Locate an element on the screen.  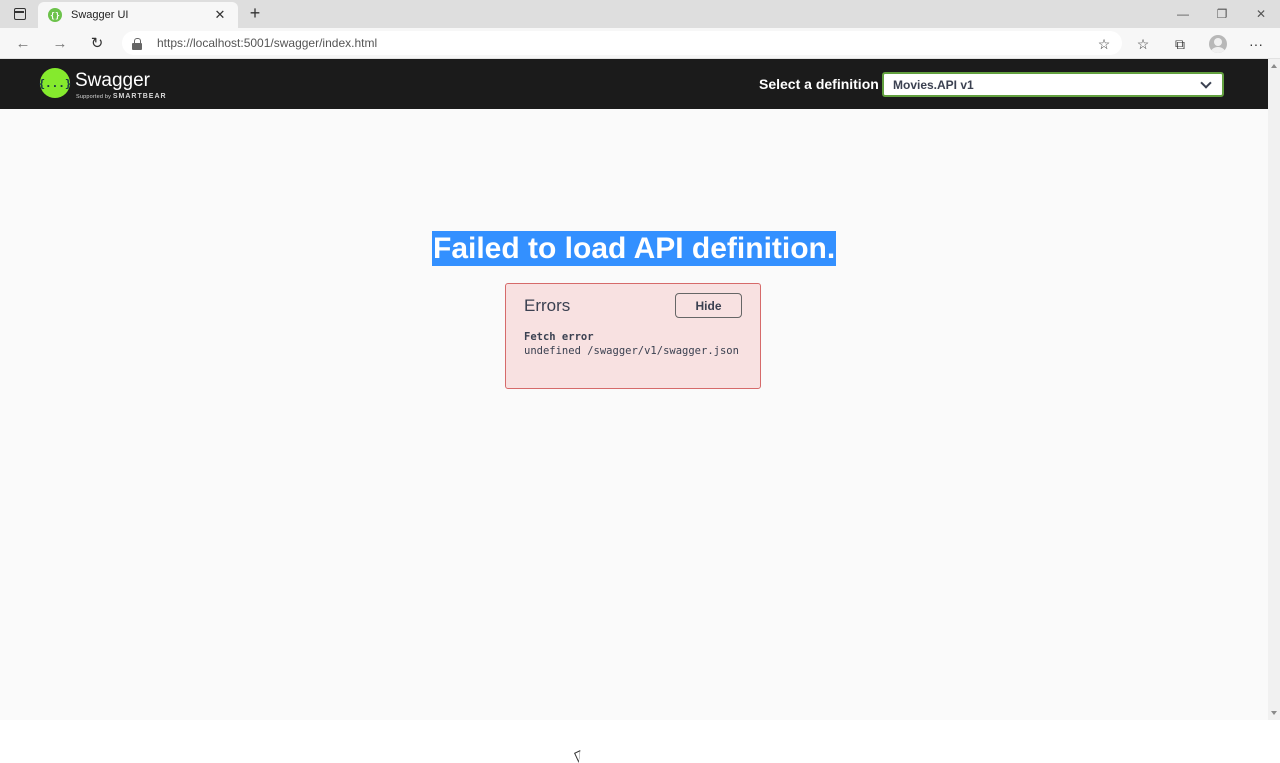
back-button: ← is located at coordinates (23, 43).